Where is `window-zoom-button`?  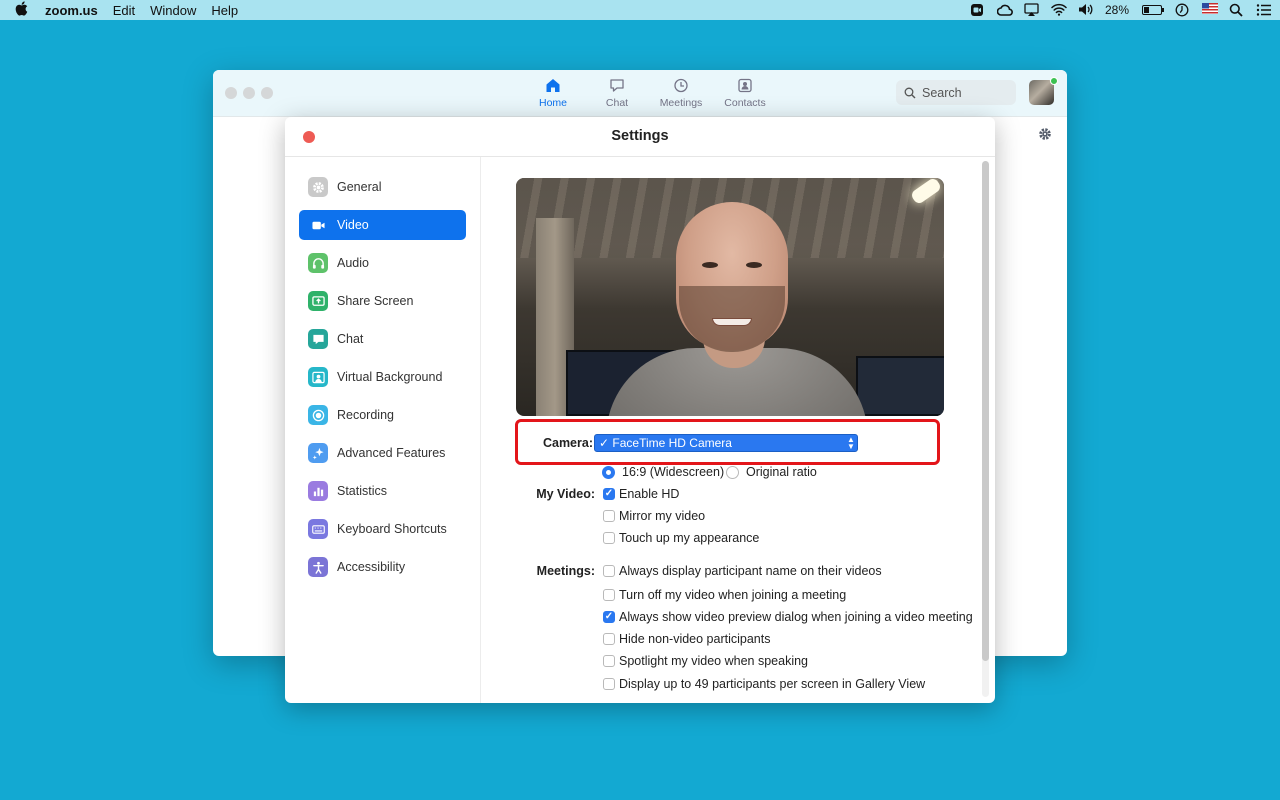 window-zoom-button is located at coordinates (267, 93).